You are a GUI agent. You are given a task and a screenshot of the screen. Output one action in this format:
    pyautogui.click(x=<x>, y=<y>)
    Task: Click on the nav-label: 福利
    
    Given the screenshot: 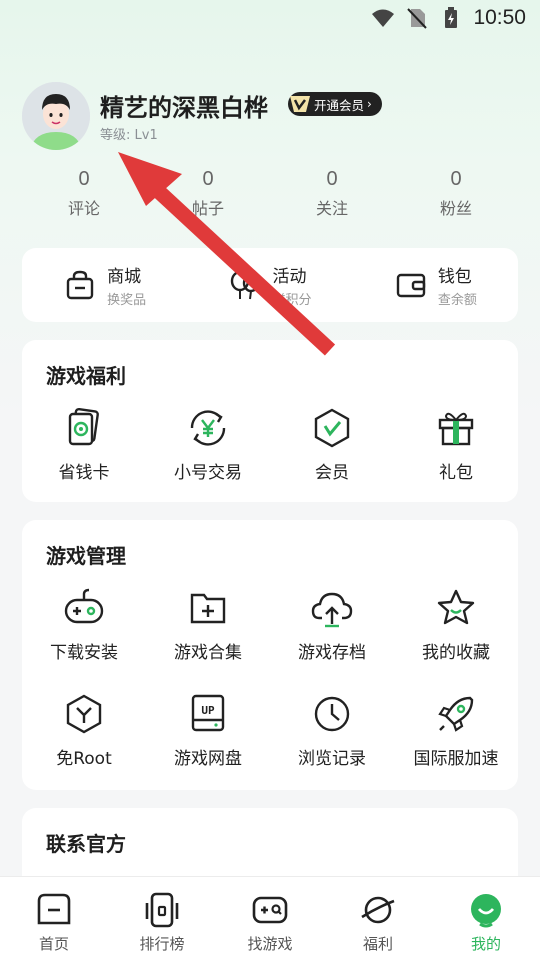 What is the action you would take?
    pyautogui.click(x=377, y=944)
    